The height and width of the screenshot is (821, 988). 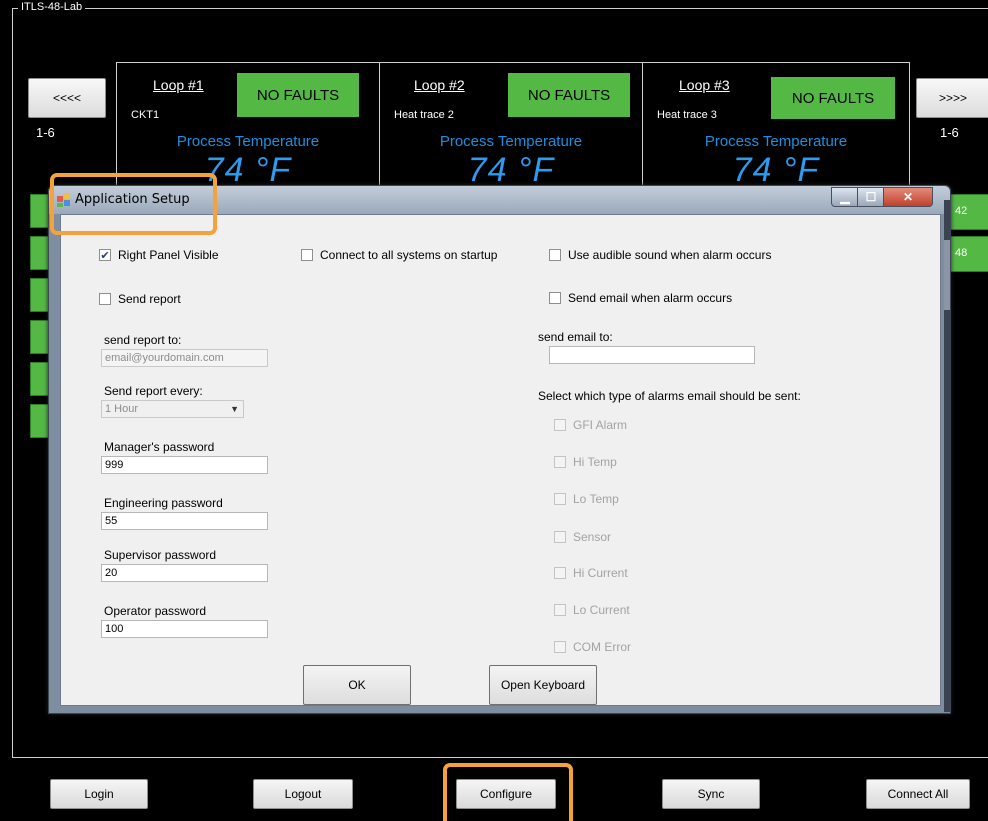 I want to click on connect-all-startup-checkbox: Connect to all systems on startup, so click(x=399, y=255).